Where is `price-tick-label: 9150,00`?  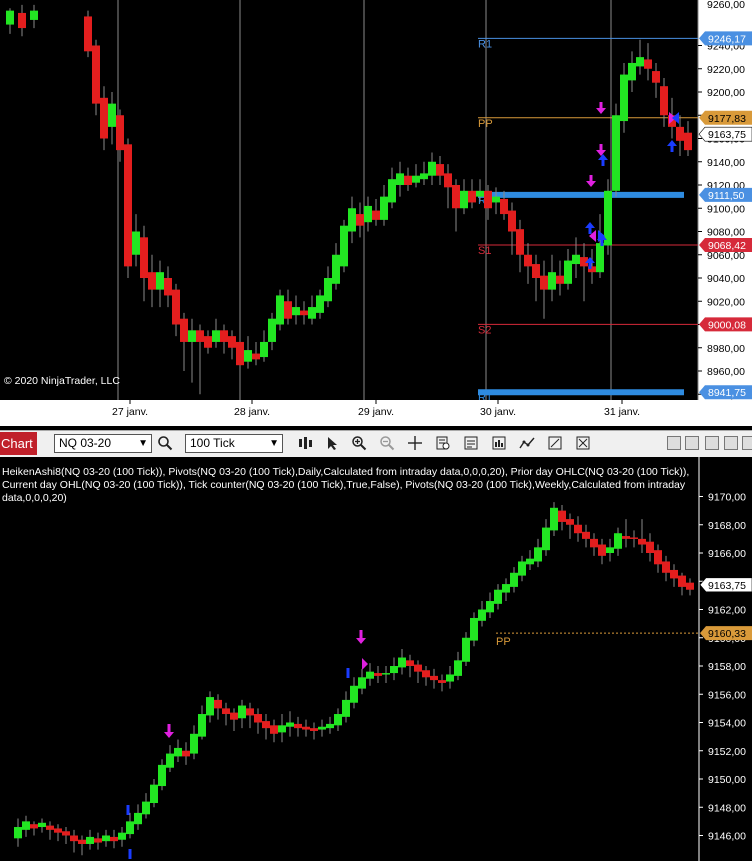
price-tick-label: 9150,00 is located at coordinates (727, 780).